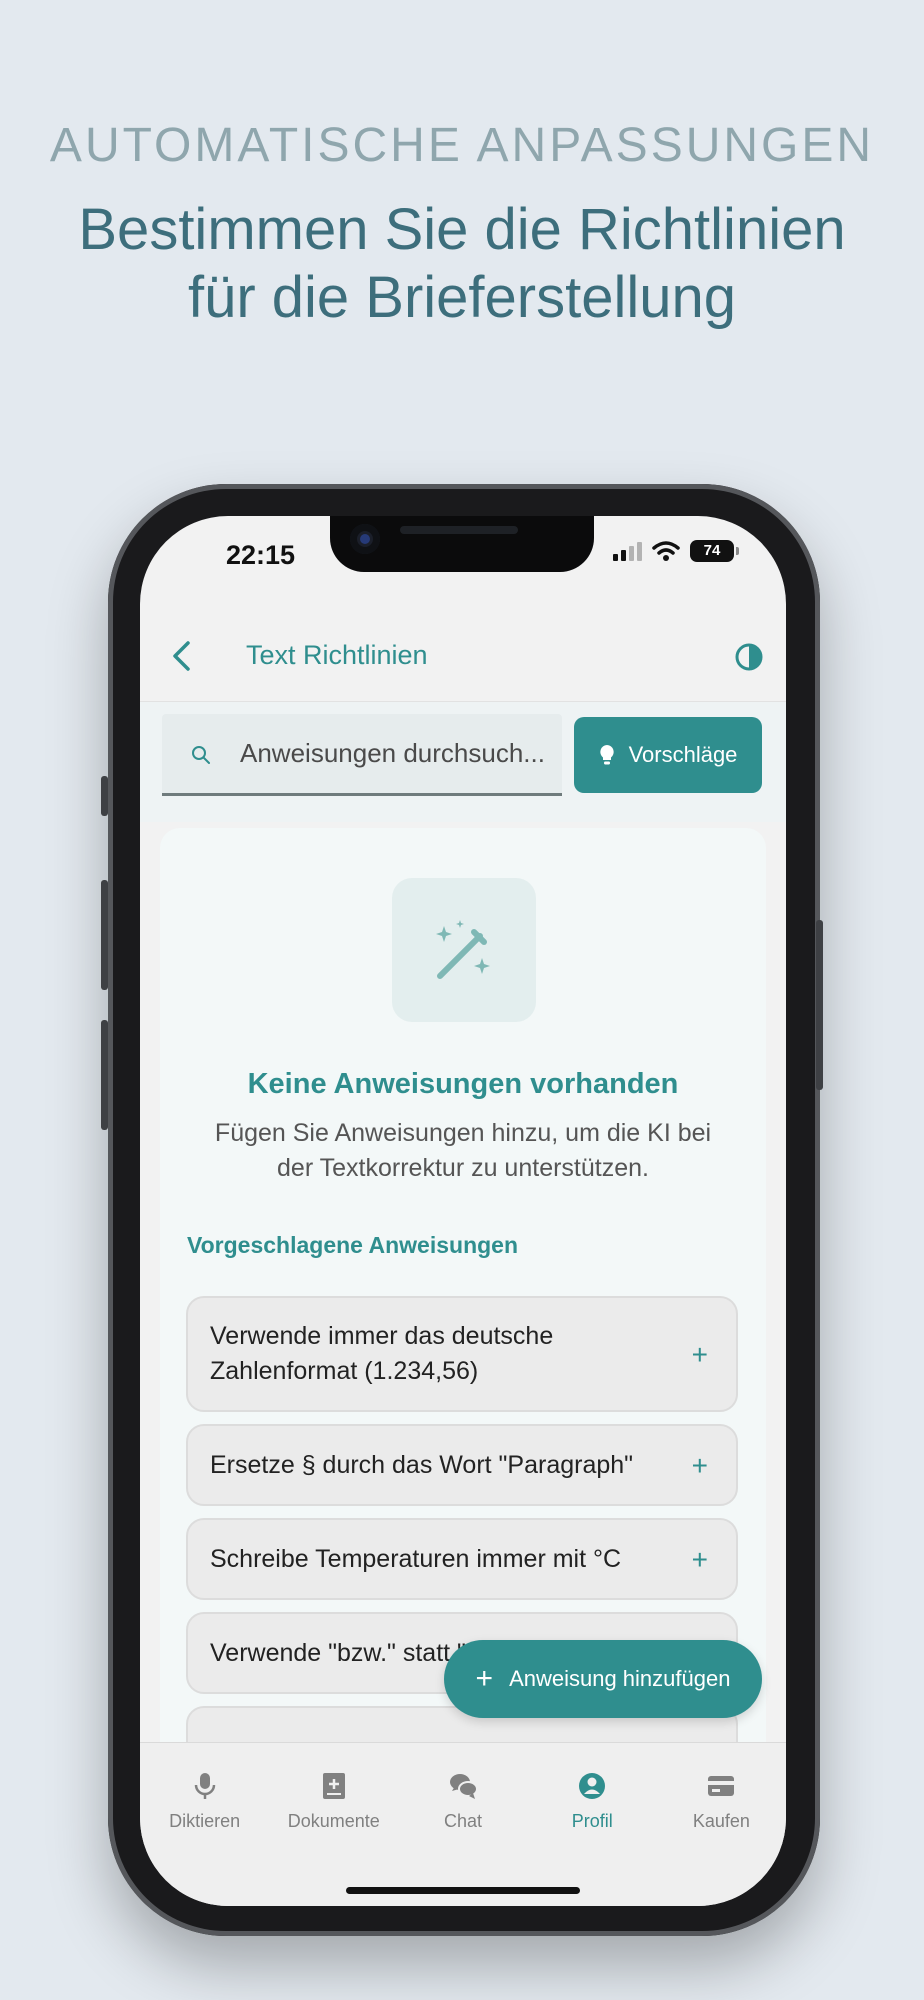  What do you see at coordinates (104, 935) in the screenshot?
I see `phone-volume-up` at bounding box center [104, 935].